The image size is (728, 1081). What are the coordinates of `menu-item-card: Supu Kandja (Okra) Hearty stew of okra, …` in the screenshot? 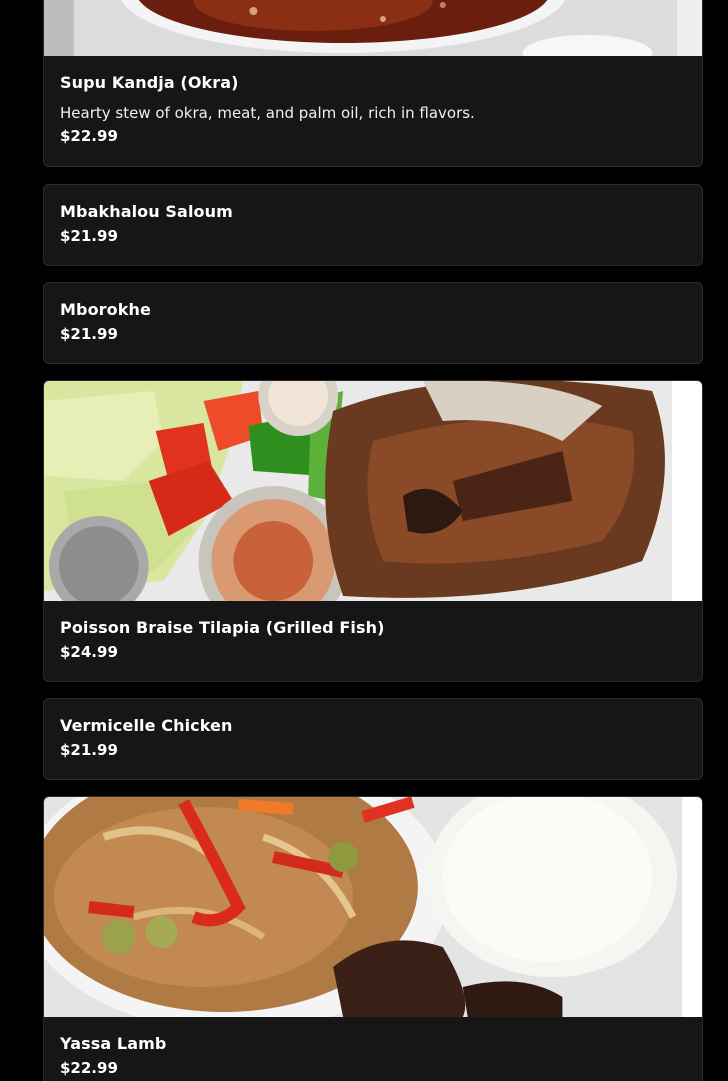 It's located at (373, 83).